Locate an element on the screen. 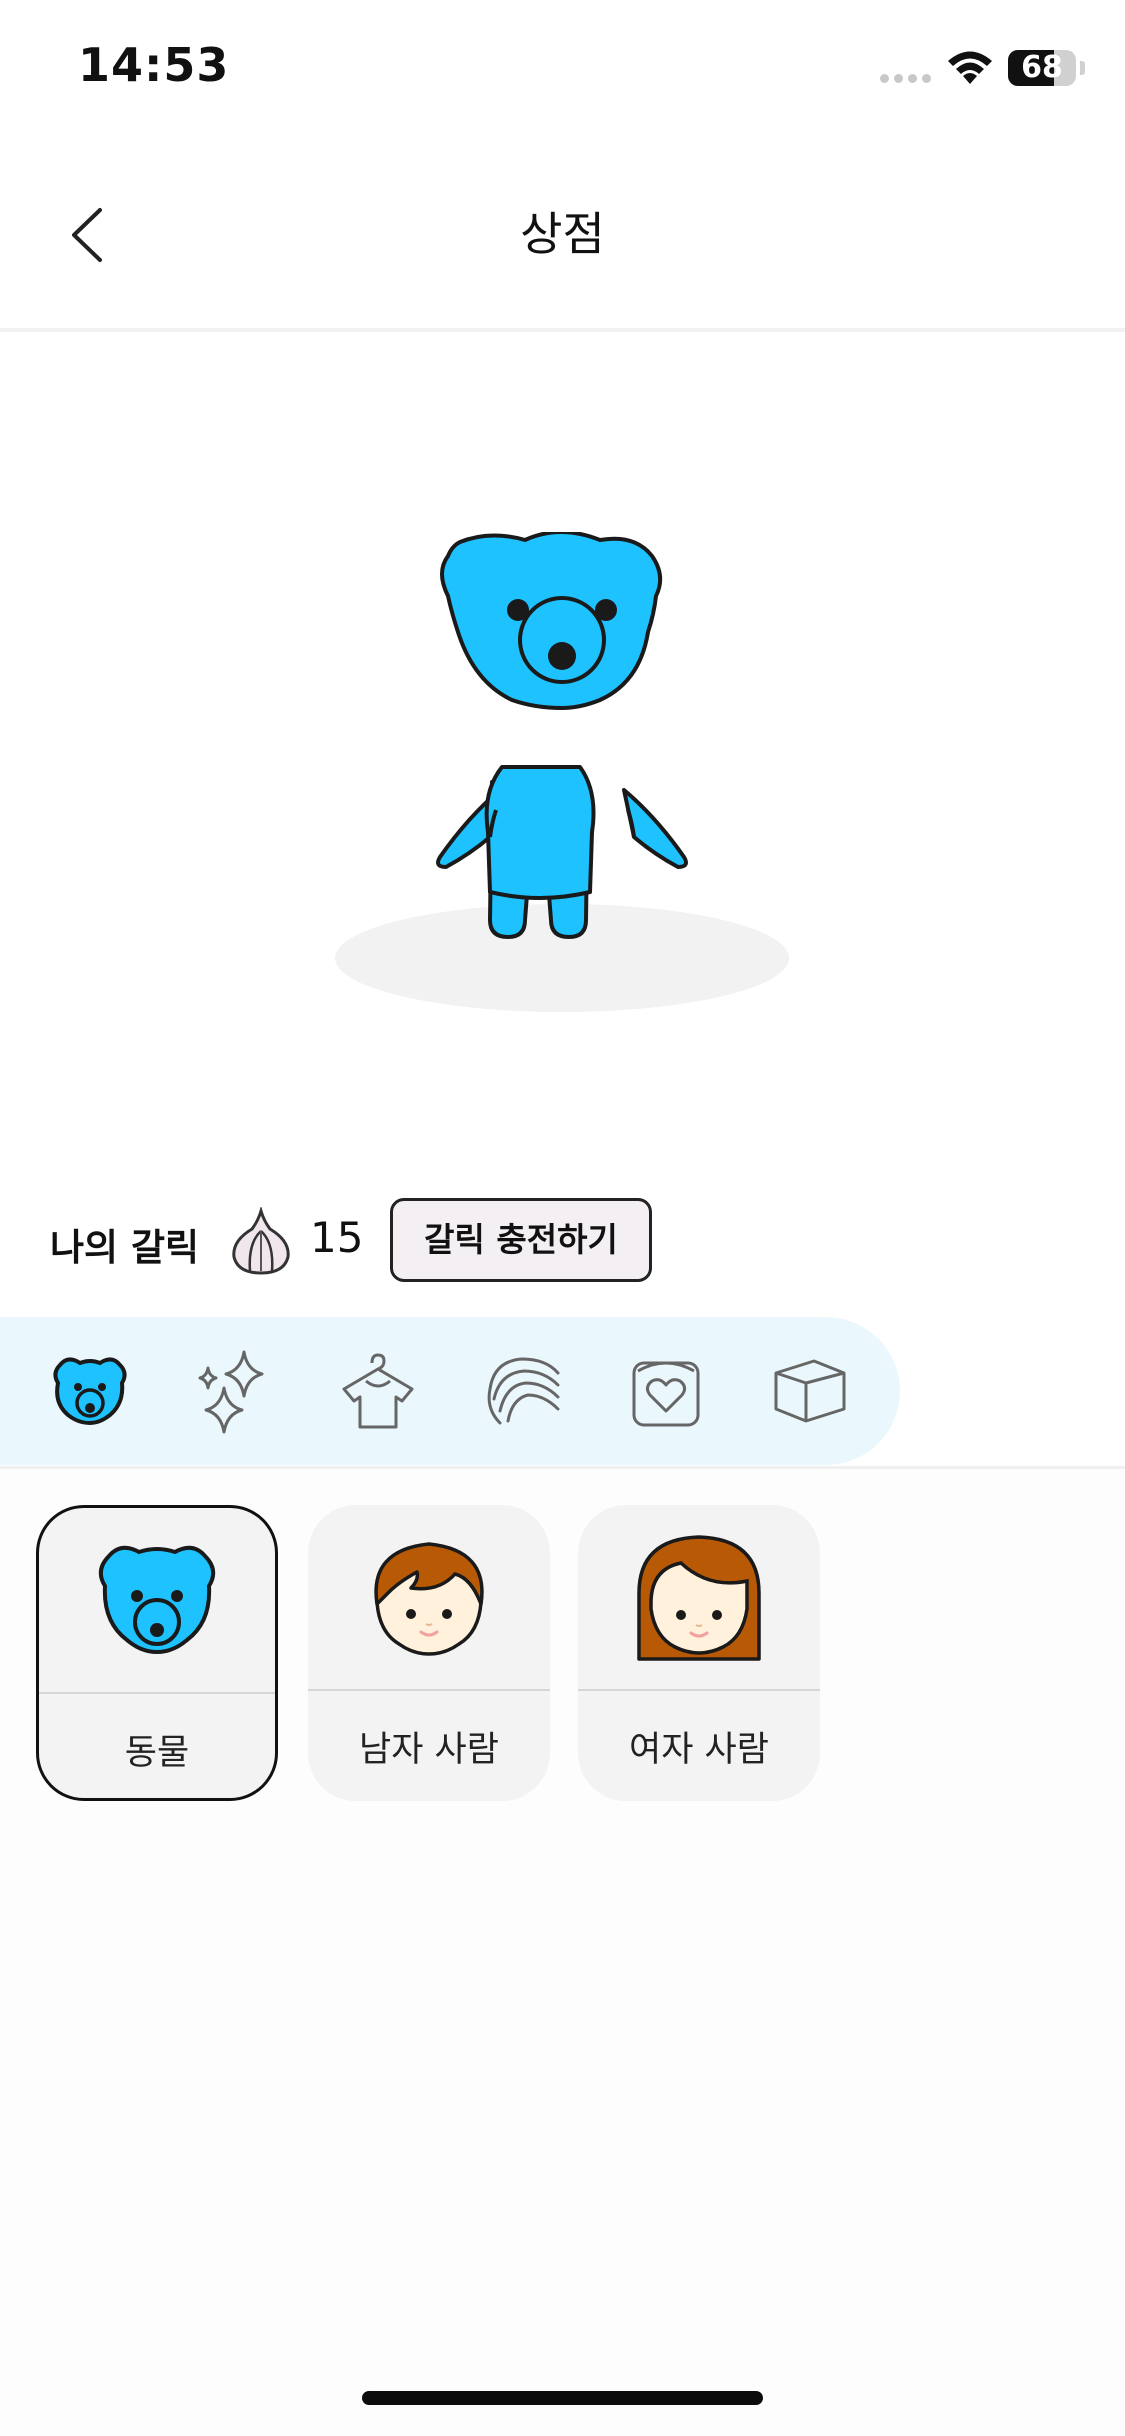  garlic-count: 15 is located at coordinates (337, 1237).